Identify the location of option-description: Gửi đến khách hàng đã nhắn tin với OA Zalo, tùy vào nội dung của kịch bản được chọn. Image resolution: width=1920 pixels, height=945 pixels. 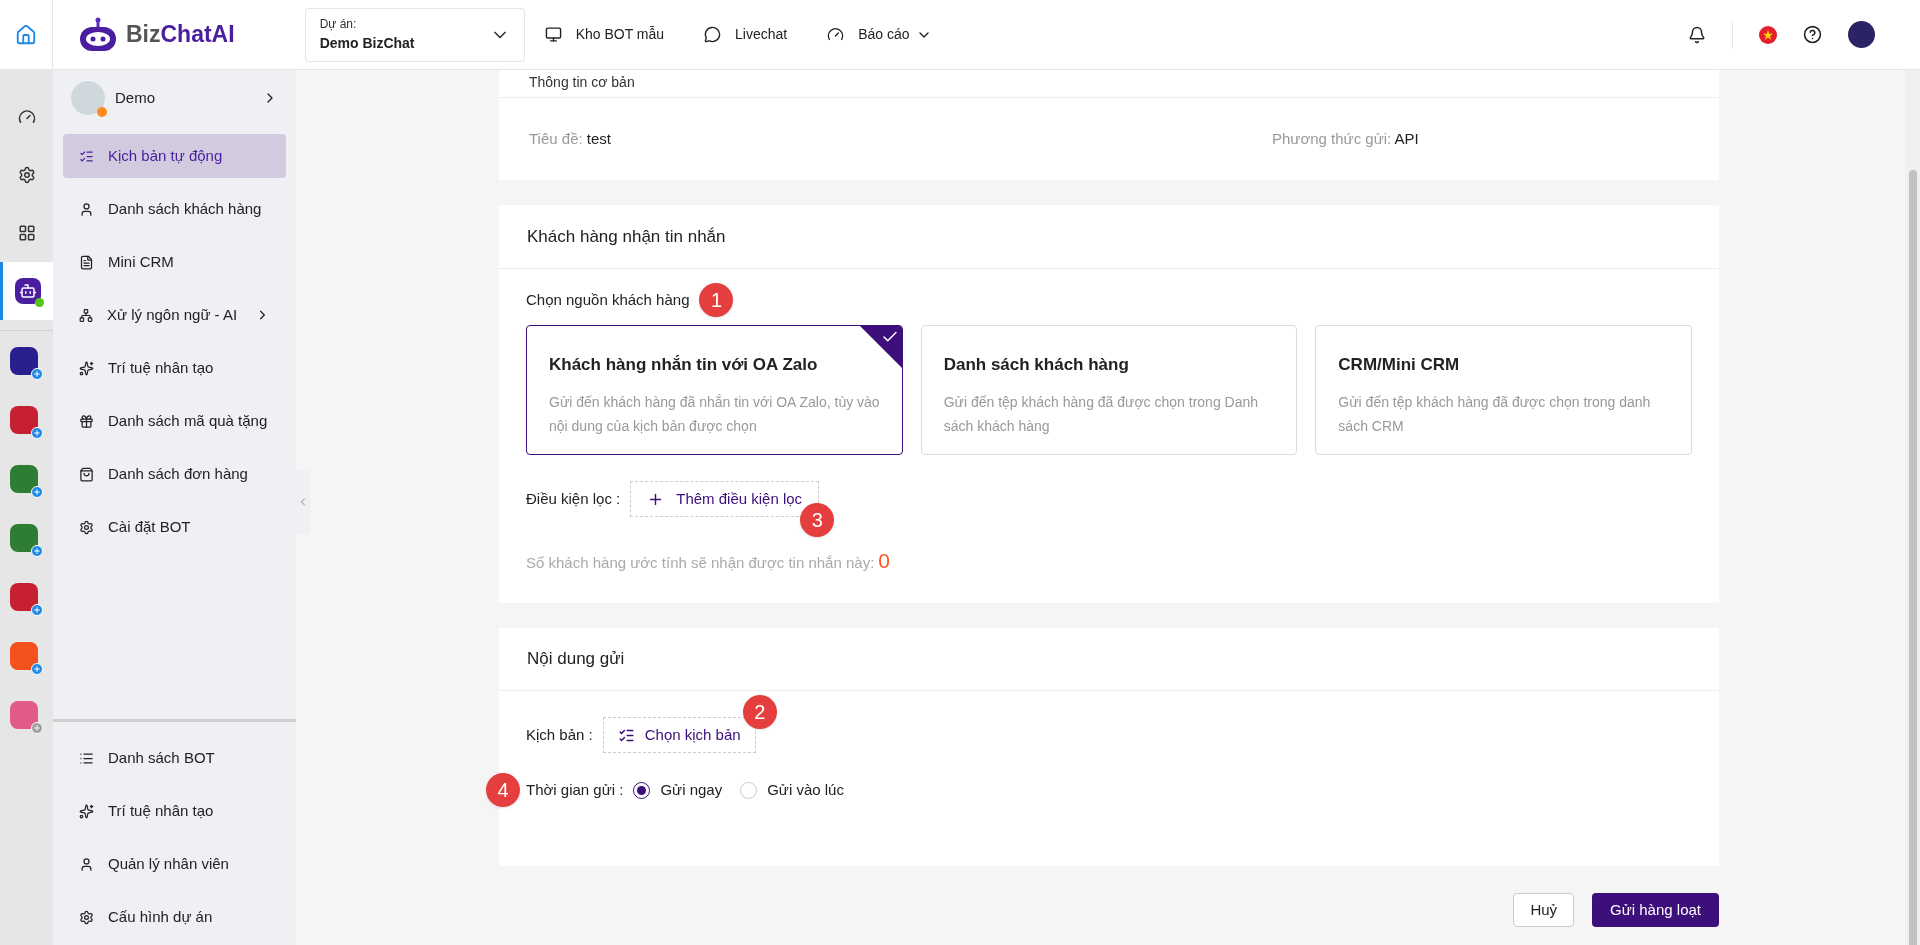
(714, 414).